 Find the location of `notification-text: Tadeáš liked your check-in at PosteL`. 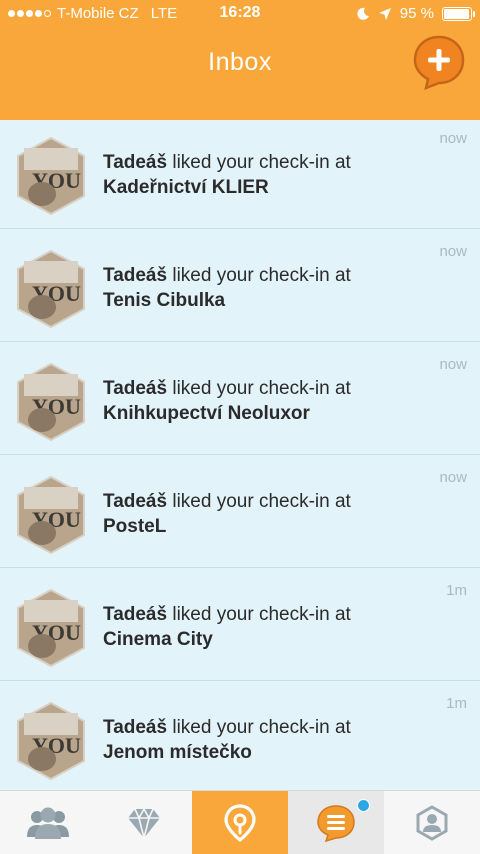

notification-text: Tadeáš liked your check-in at PosteL is located at coordinates (271, 514).